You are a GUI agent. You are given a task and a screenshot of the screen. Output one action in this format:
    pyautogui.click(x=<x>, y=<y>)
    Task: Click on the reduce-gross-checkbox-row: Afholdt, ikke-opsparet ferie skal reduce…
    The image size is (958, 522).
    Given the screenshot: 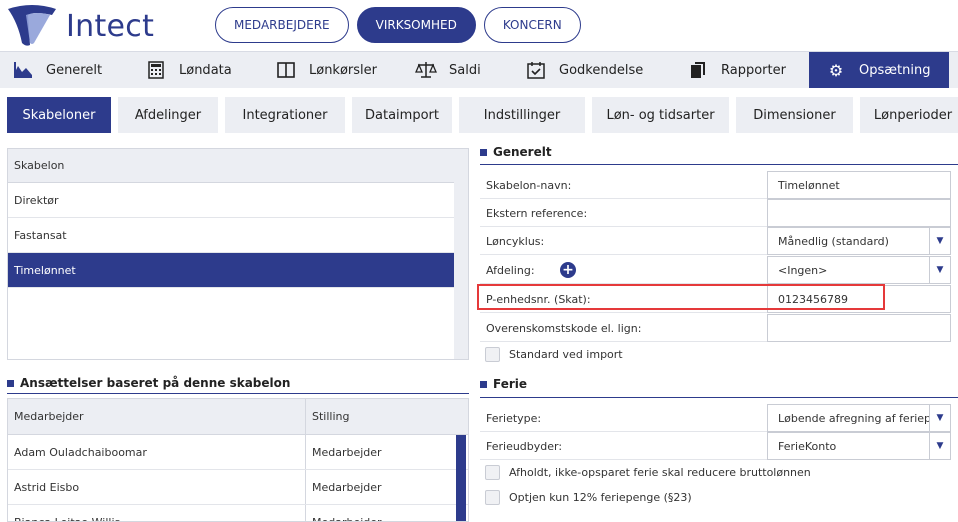 What is the action you would take?
    pyautogui.click(x=645, y=472)
    